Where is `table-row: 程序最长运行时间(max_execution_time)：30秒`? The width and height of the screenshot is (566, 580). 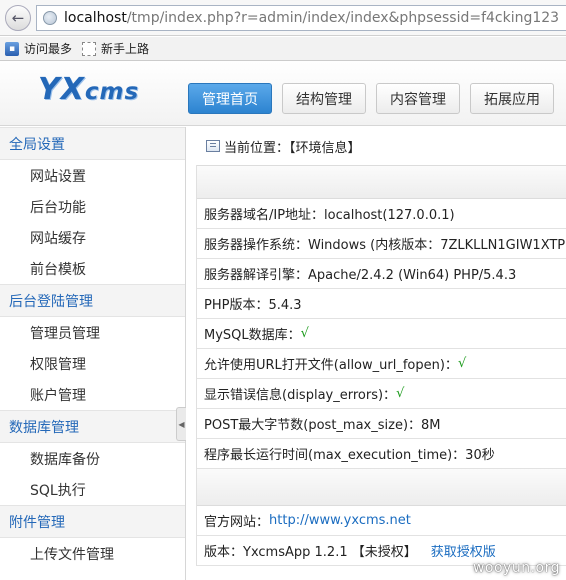
table-row: 程序最长运行时间(max_execution_time)：30秒 is located at coordinates (381, 454).